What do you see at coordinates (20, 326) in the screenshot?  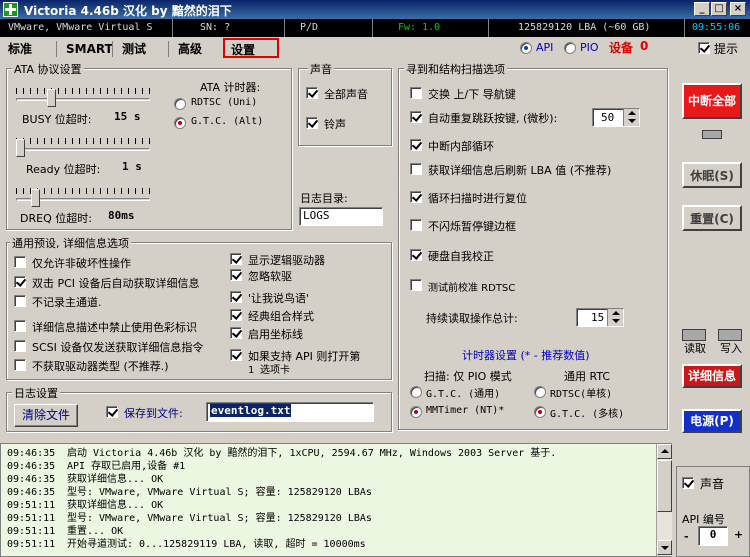 I see `no-color-checkbox` at bounding box center [20, 326].